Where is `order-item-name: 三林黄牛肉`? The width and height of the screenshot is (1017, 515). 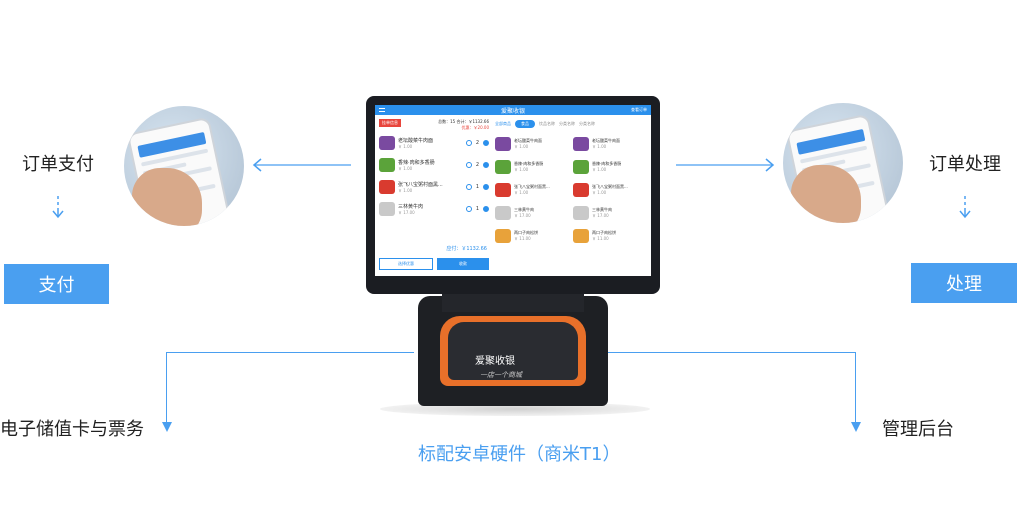 order-item-name: 三林黄牛肉 is located at coordinates (411, 206).